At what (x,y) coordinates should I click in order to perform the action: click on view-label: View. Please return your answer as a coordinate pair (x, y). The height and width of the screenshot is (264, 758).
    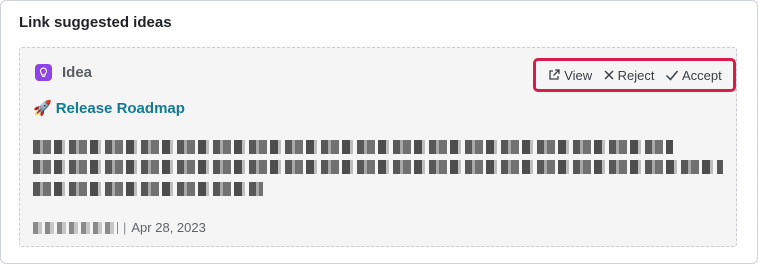
    Looking at the image, I should click on (578, 75).